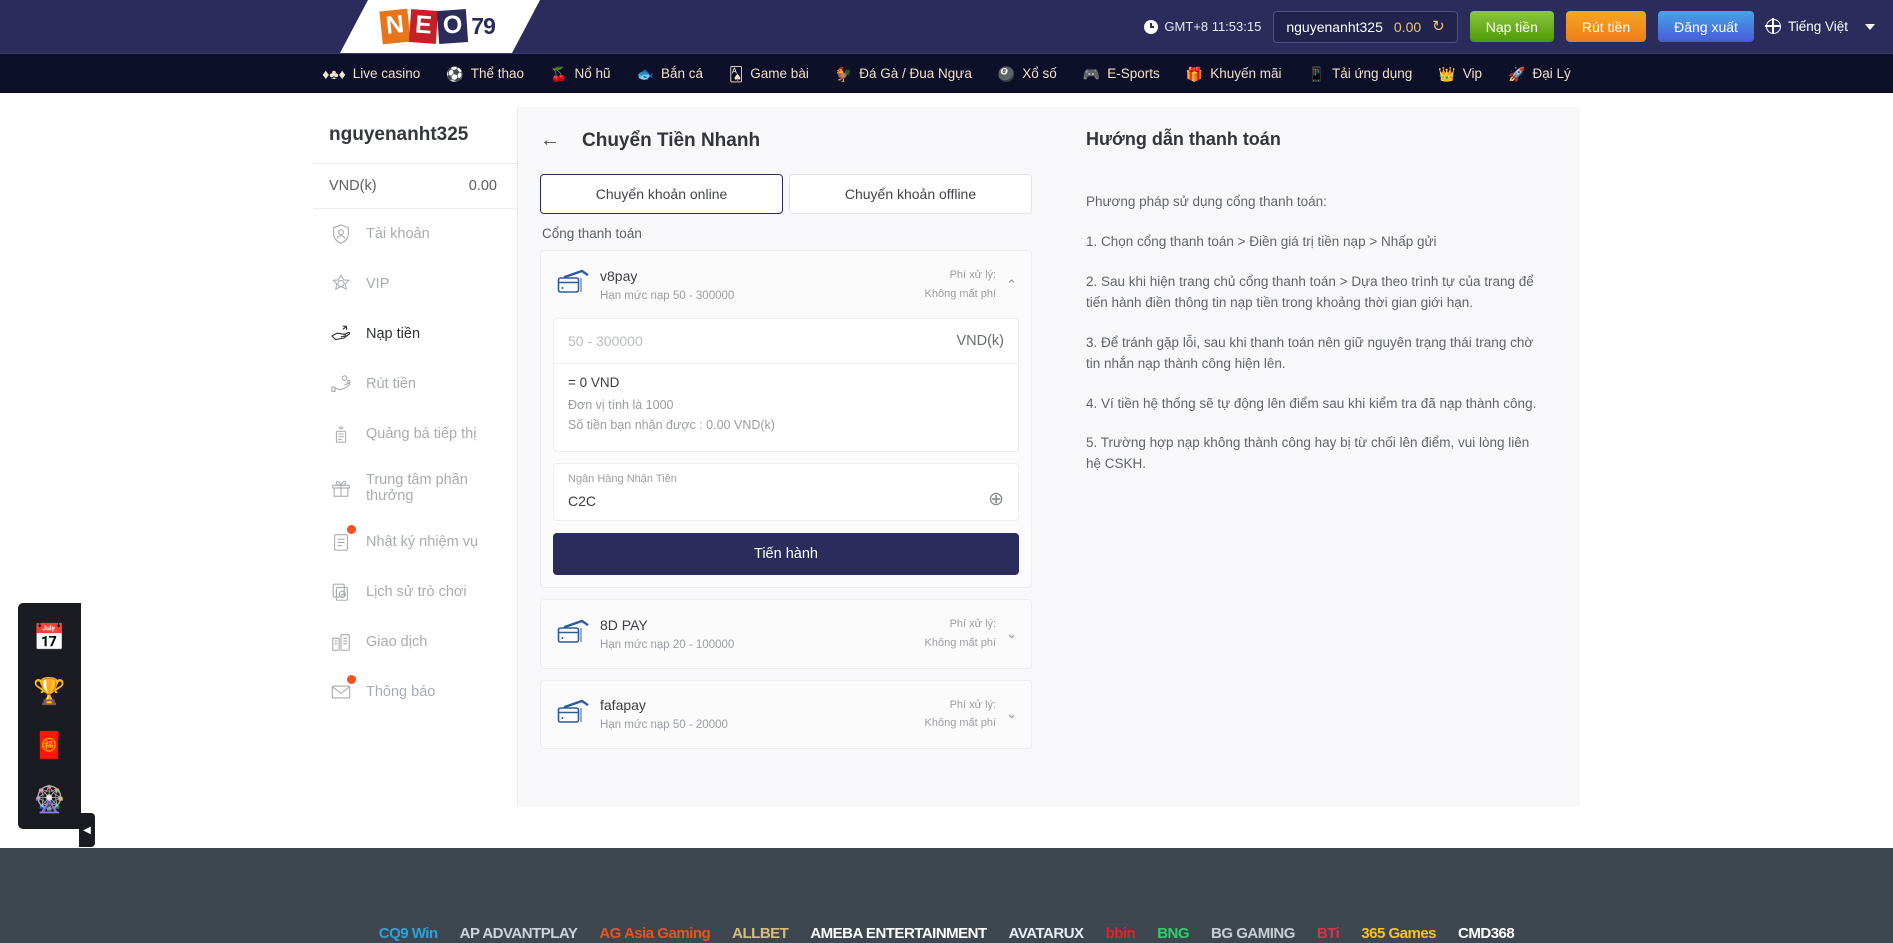 The height and width of the screenshot is (943, 1893). What do you see at coordinates (843, 73) in the screenshot?
I see `nav-icon-5: 🐓` at bounding box center [843, 73].